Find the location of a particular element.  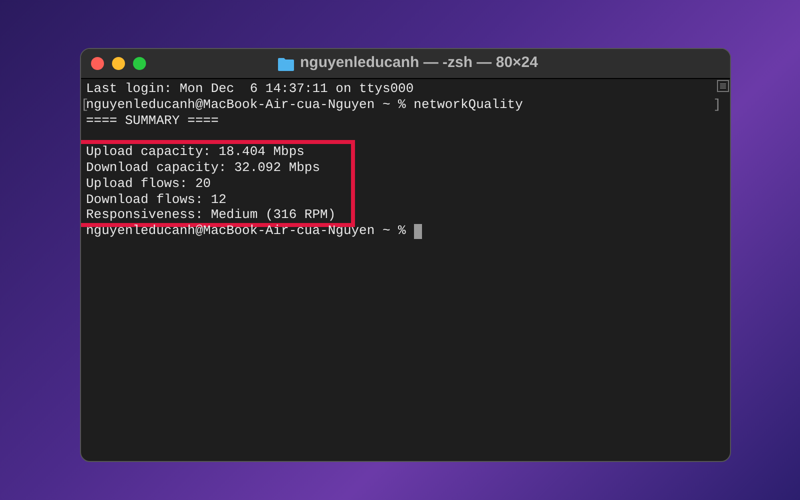

scrollbar-toggle-icon is located at coordinates (723, 86).